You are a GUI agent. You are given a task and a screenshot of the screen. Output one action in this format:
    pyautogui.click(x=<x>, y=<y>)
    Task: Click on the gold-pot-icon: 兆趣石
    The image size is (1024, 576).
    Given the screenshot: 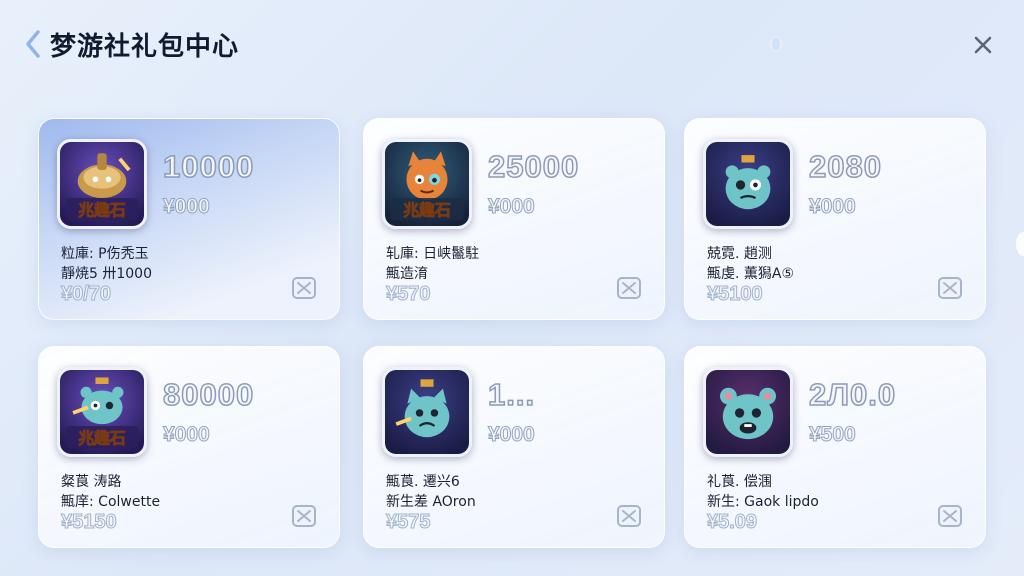 What is the action you would take?
    pyautogui.click(x=102, y=184)
    